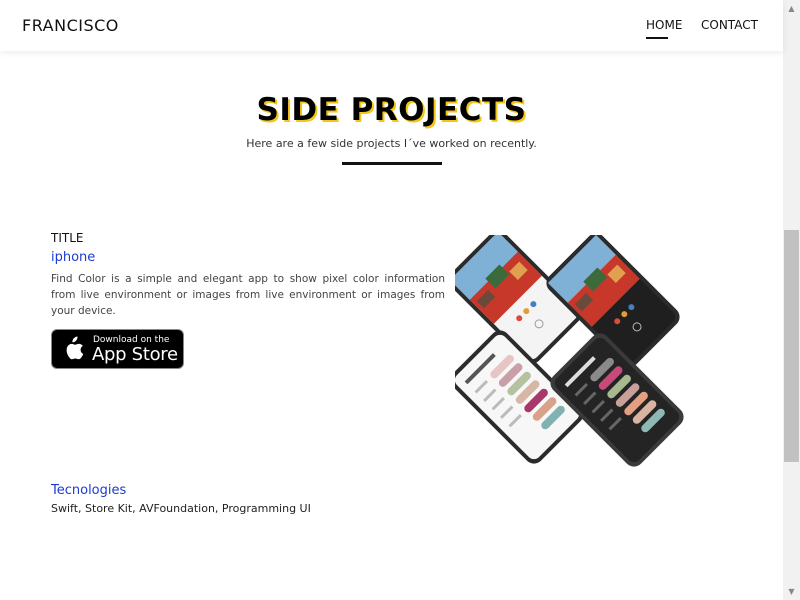  Describe the element at coordinates (73, 257) in the screenshot. I see `project-platform: iphone` at that location.